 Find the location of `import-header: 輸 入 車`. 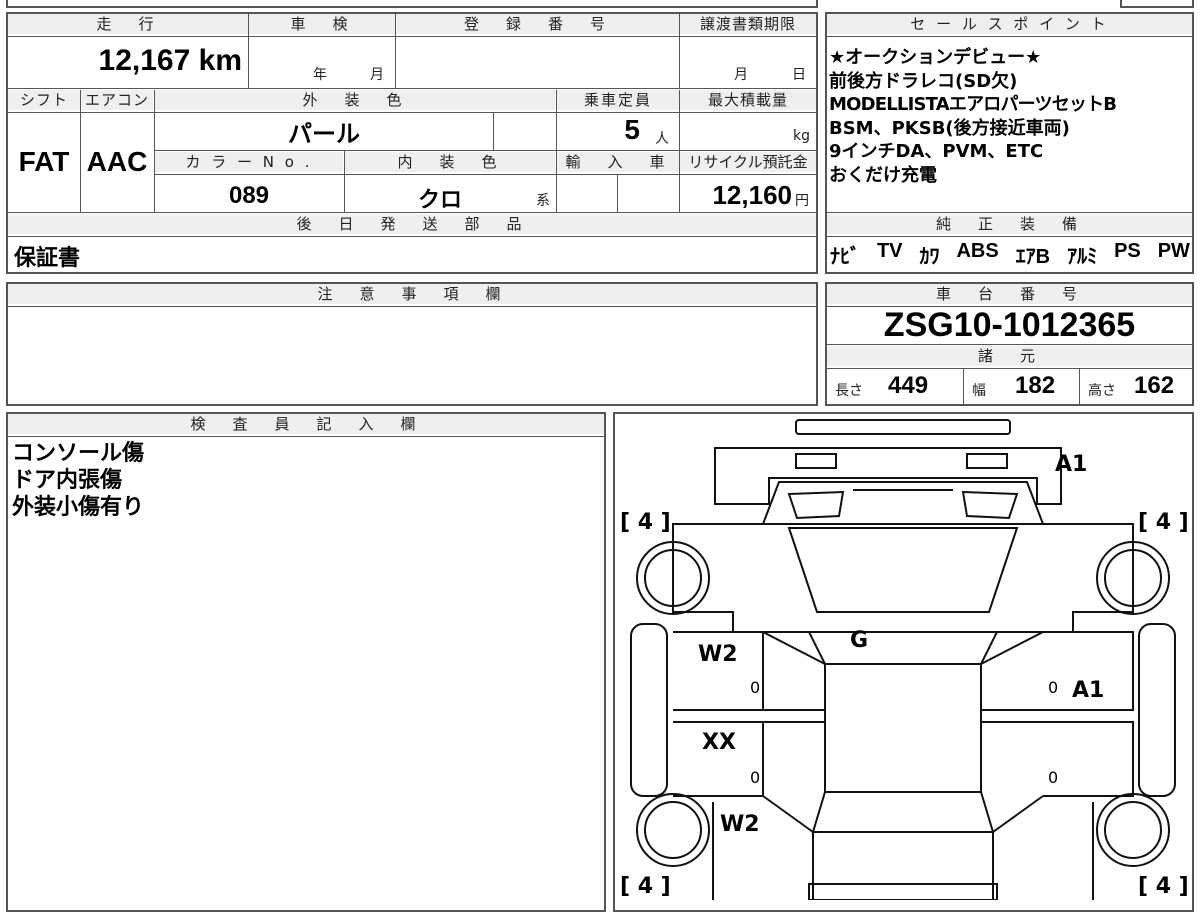

import-header: 輸 入 車 is located at coordinates (618, 162).